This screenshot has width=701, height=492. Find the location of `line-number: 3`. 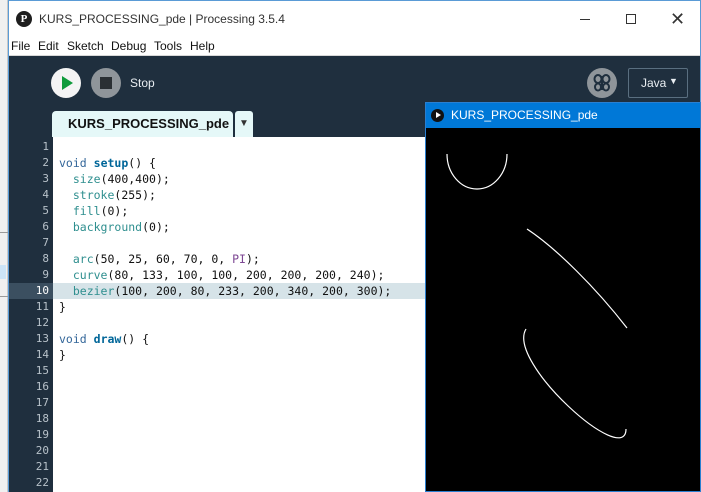

line-number: 3 is located at coordinates (45, 178).